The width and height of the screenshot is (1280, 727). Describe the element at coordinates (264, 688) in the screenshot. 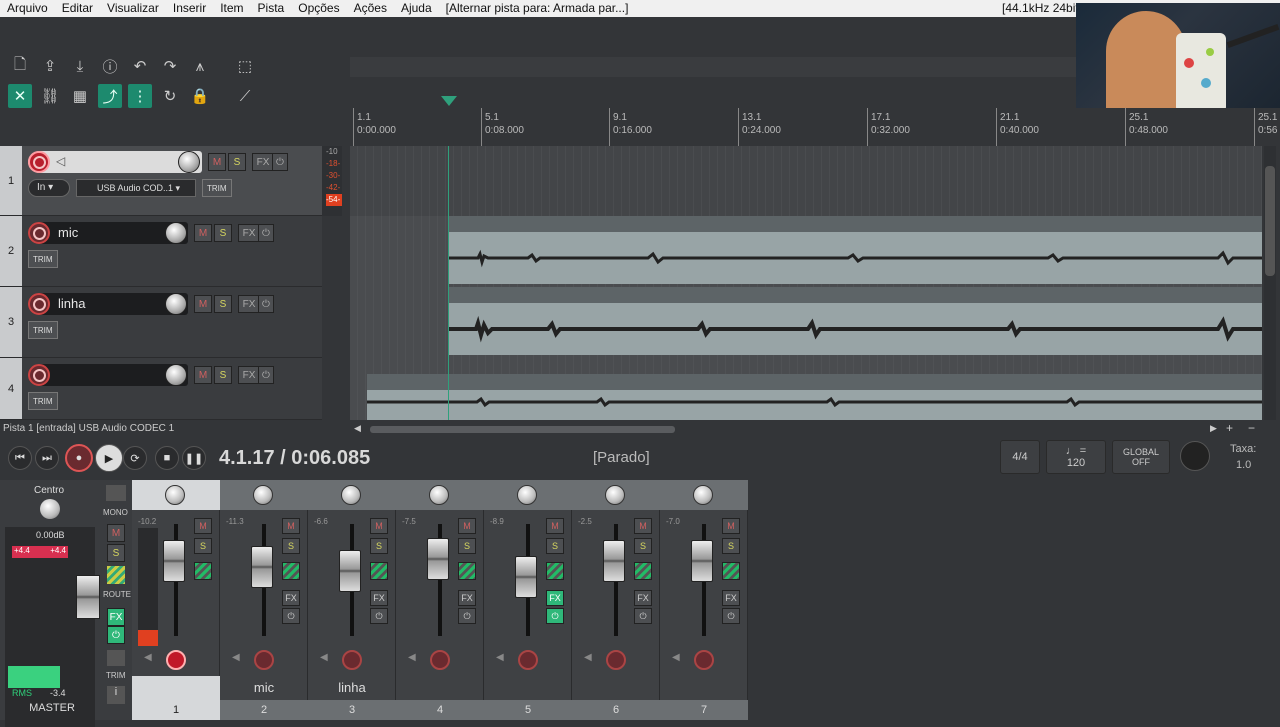

I see `strip-name: mic` at that location.